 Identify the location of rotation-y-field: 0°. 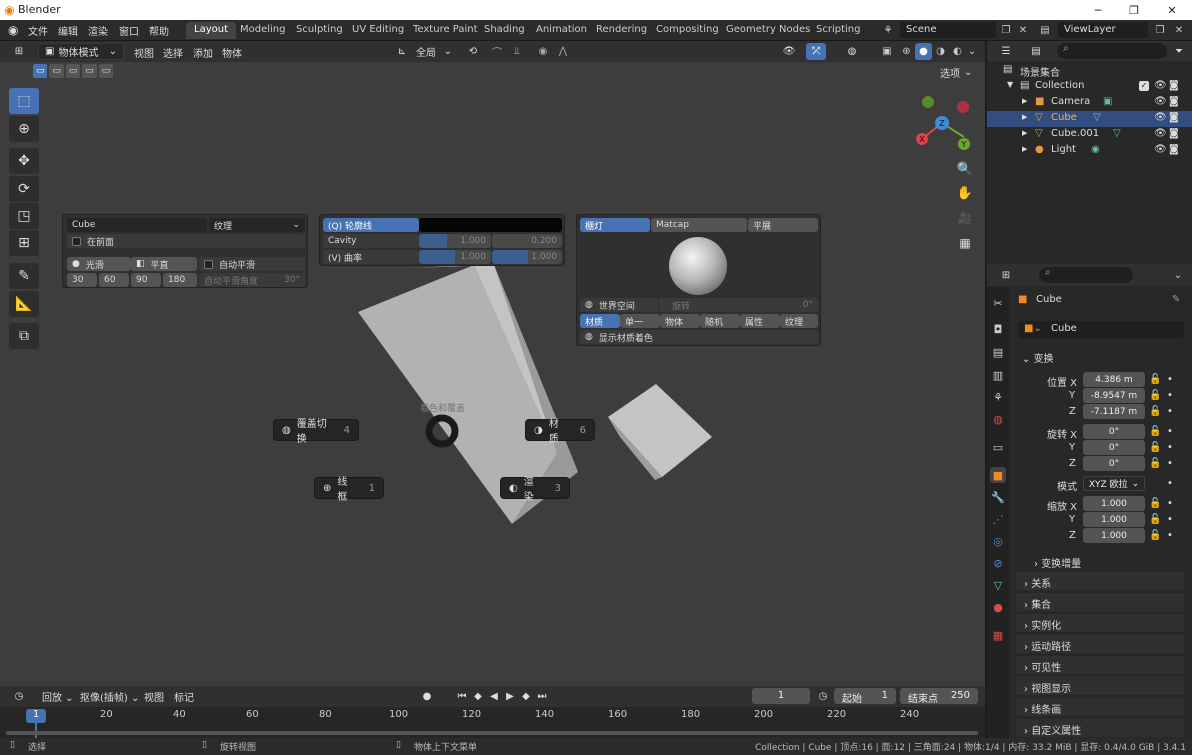
(1114, 447).